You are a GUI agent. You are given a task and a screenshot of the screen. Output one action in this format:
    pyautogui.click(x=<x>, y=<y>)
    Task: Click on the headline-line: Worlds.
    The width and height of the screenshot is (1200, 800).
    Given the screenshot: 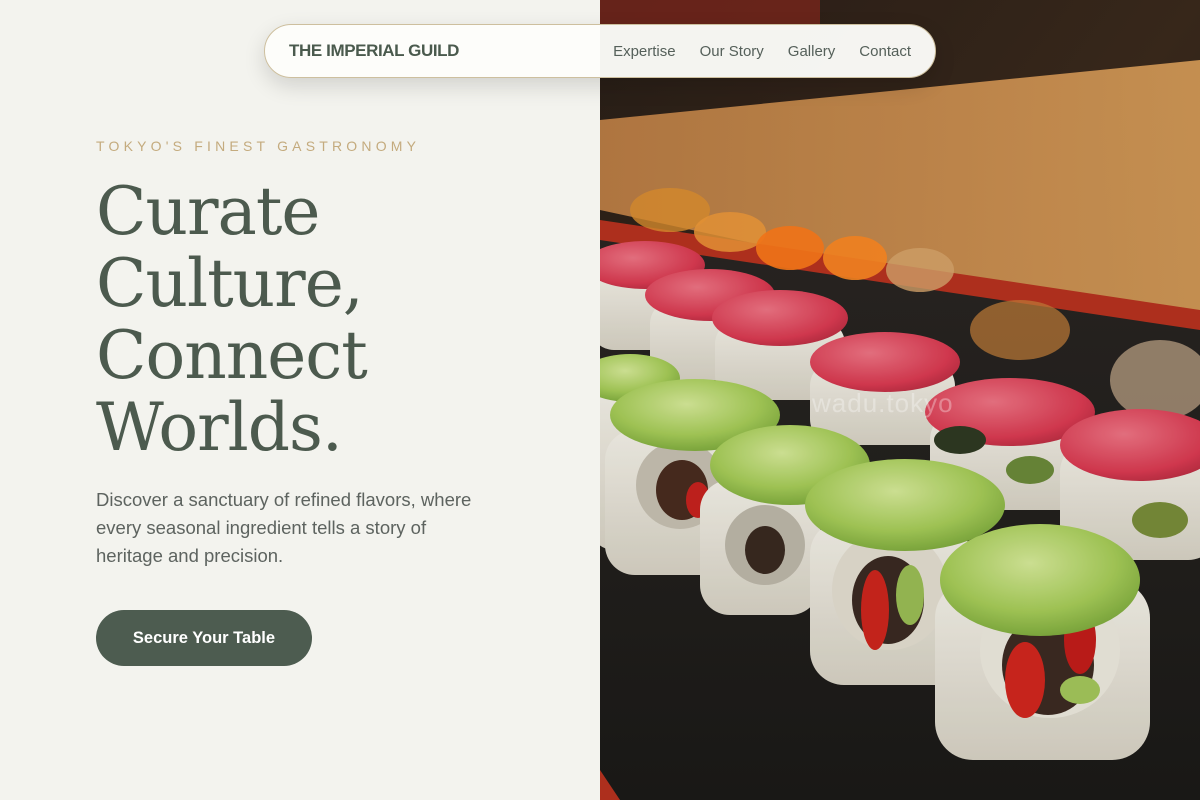 What is the action you would take?
    pyautogui.click(x=219, y=427)
    